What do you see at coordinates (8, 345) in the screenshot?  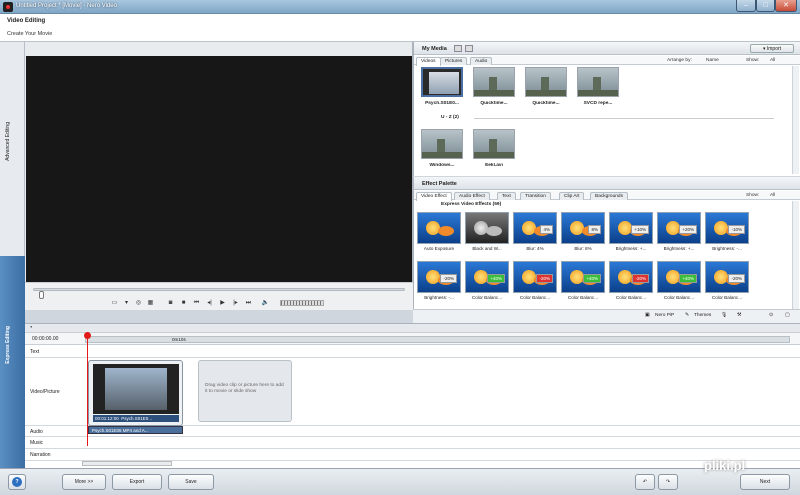 I see `express-editing-label: Express Editing` at bounding box center [8, 345].